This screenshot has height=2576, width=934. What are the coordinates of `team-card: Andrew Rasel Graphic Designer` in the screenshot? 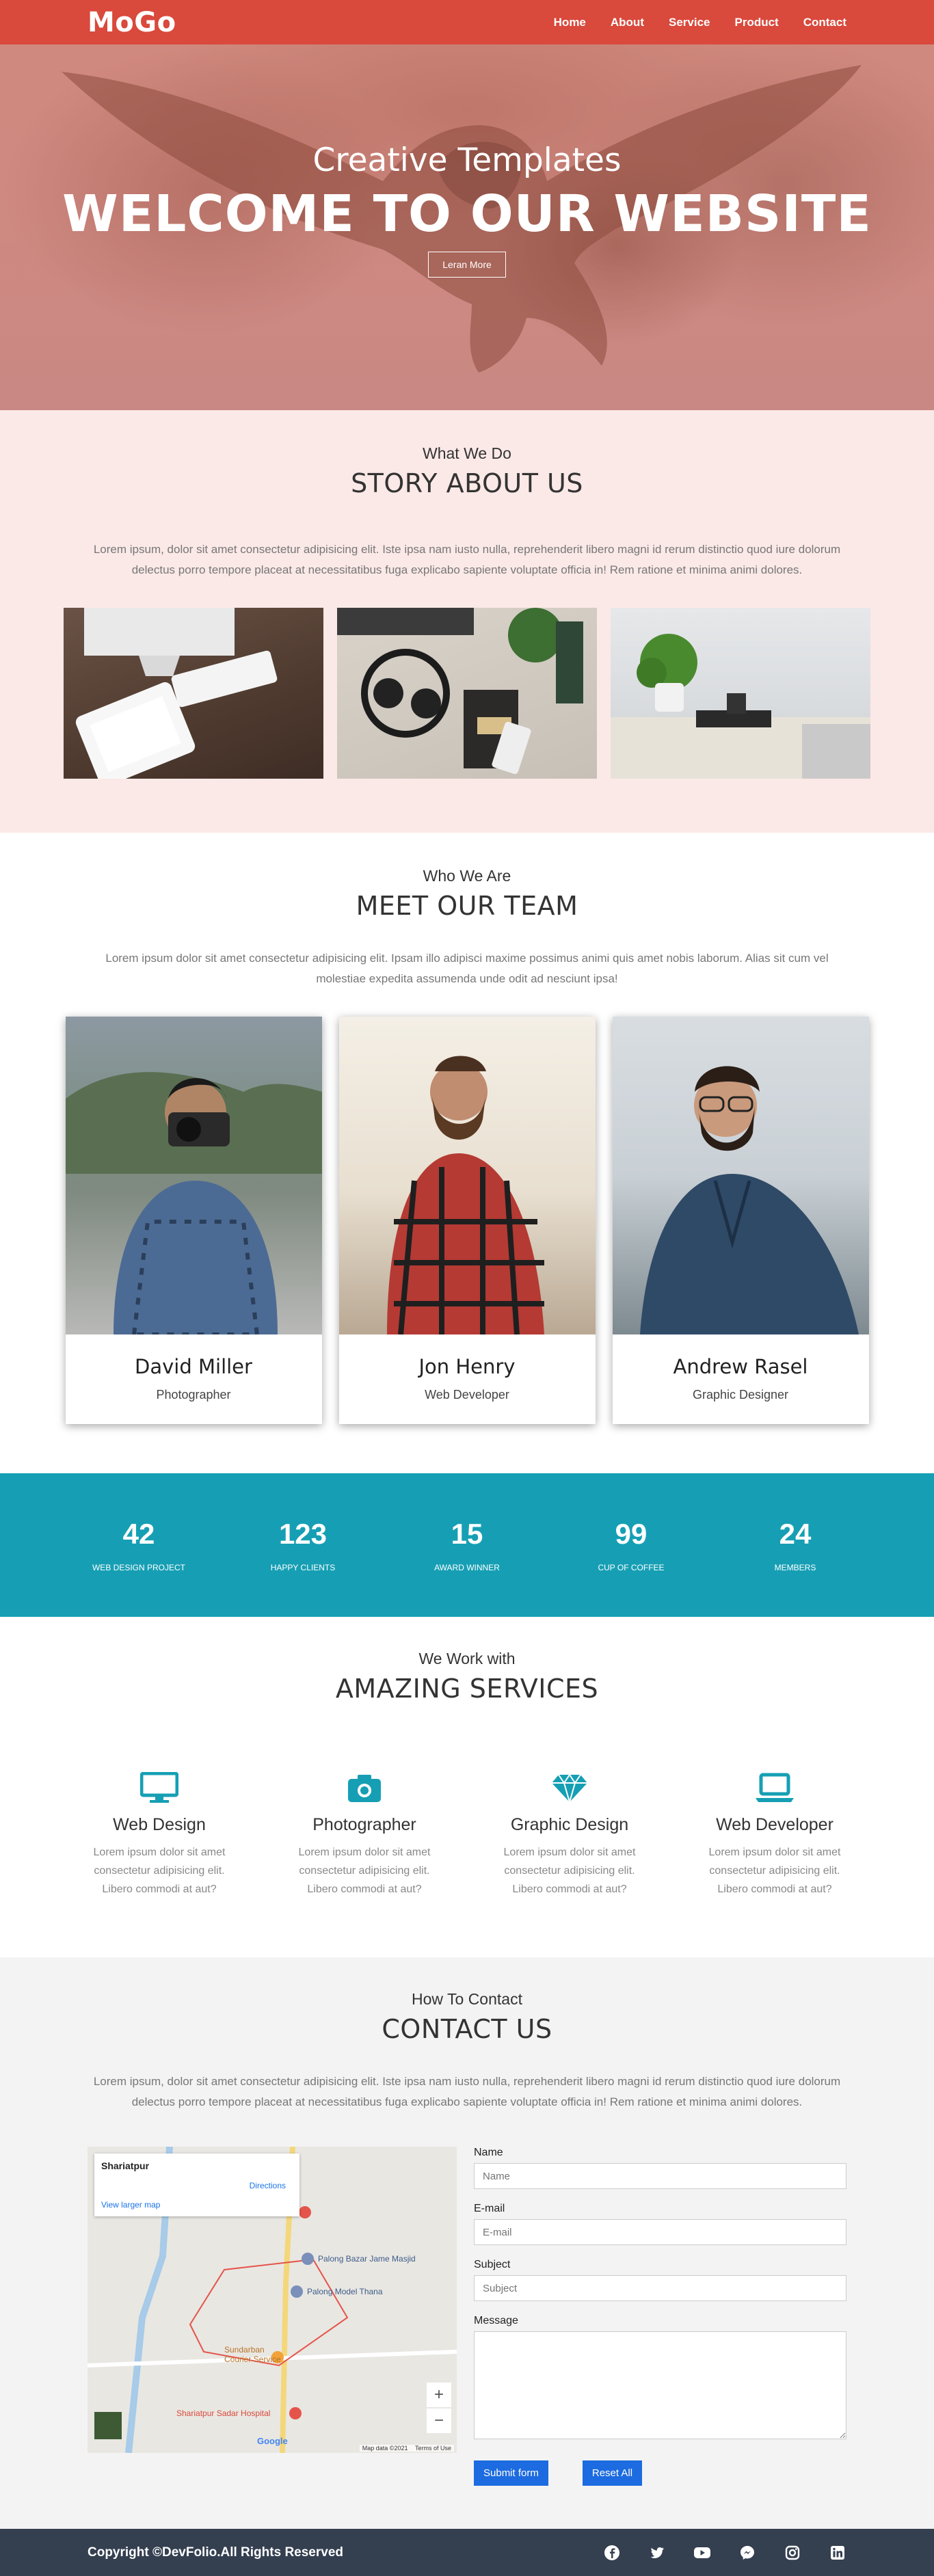 It's located at (740, 1220).